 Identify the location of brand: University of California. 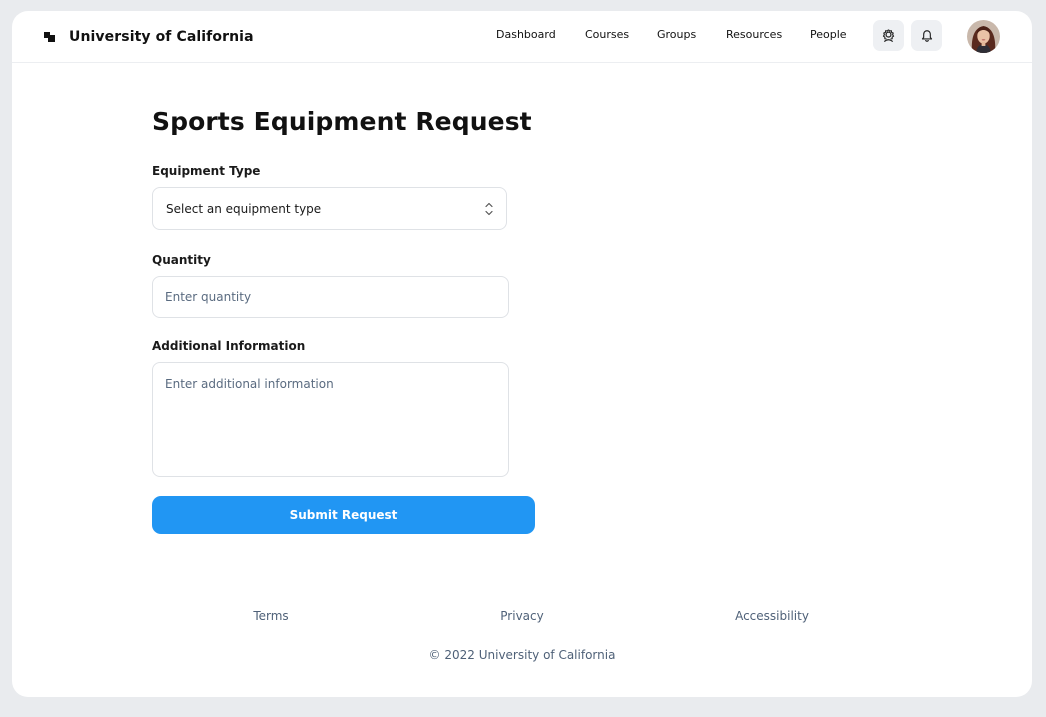
(149, 37).